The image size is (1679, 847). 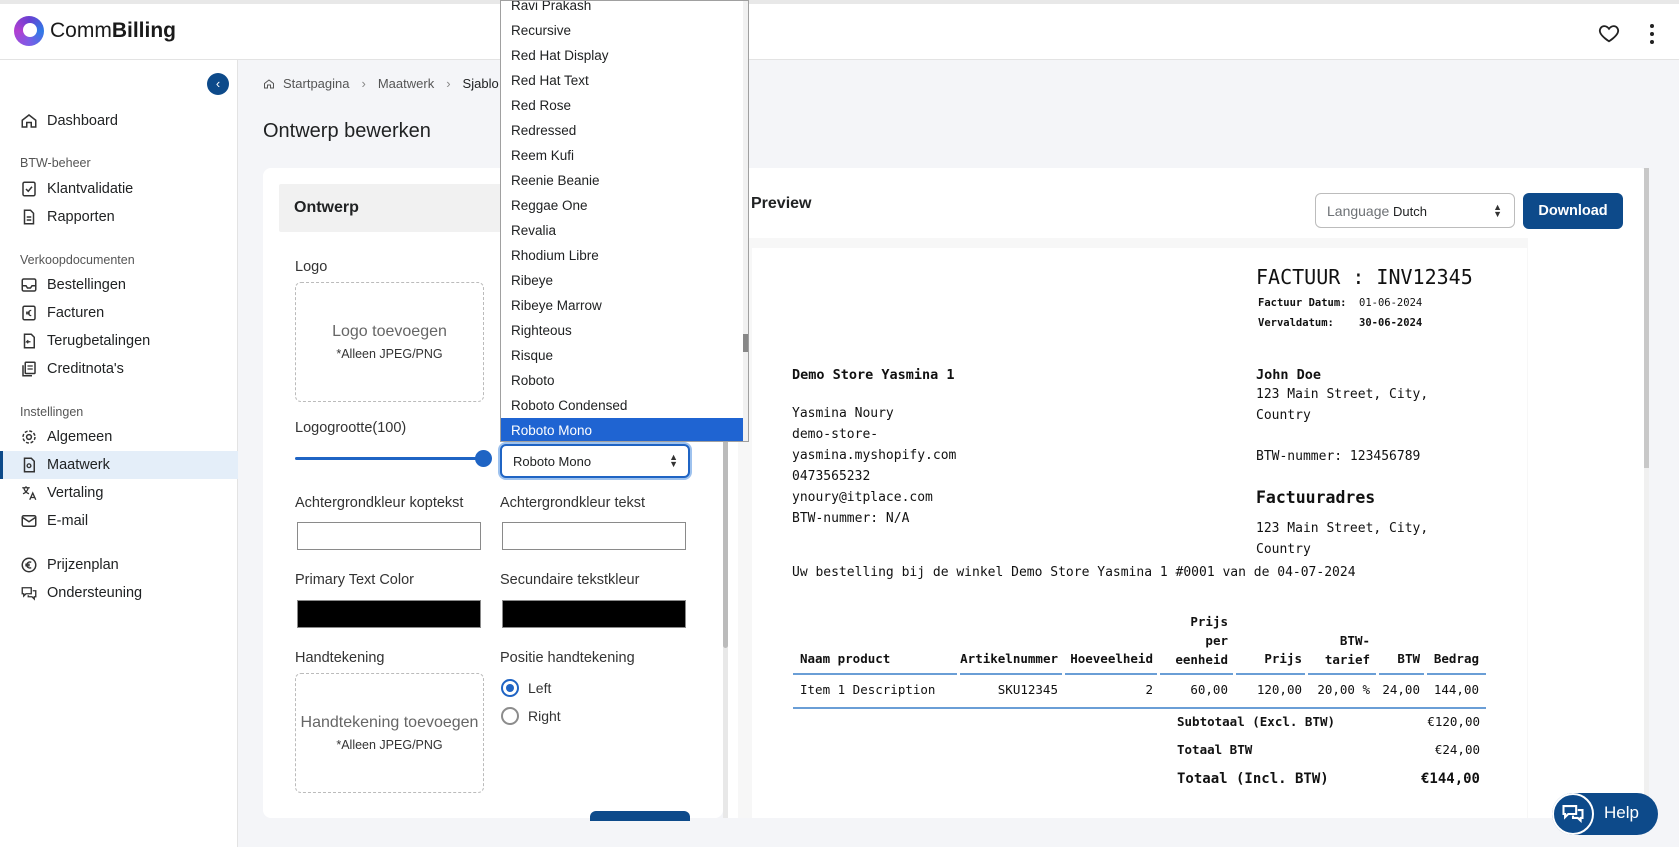 What do you see at coordinates (622, 9) in the screenshot?
I see `font-option: Ravi Prakash` at bounding box center [622, 9].